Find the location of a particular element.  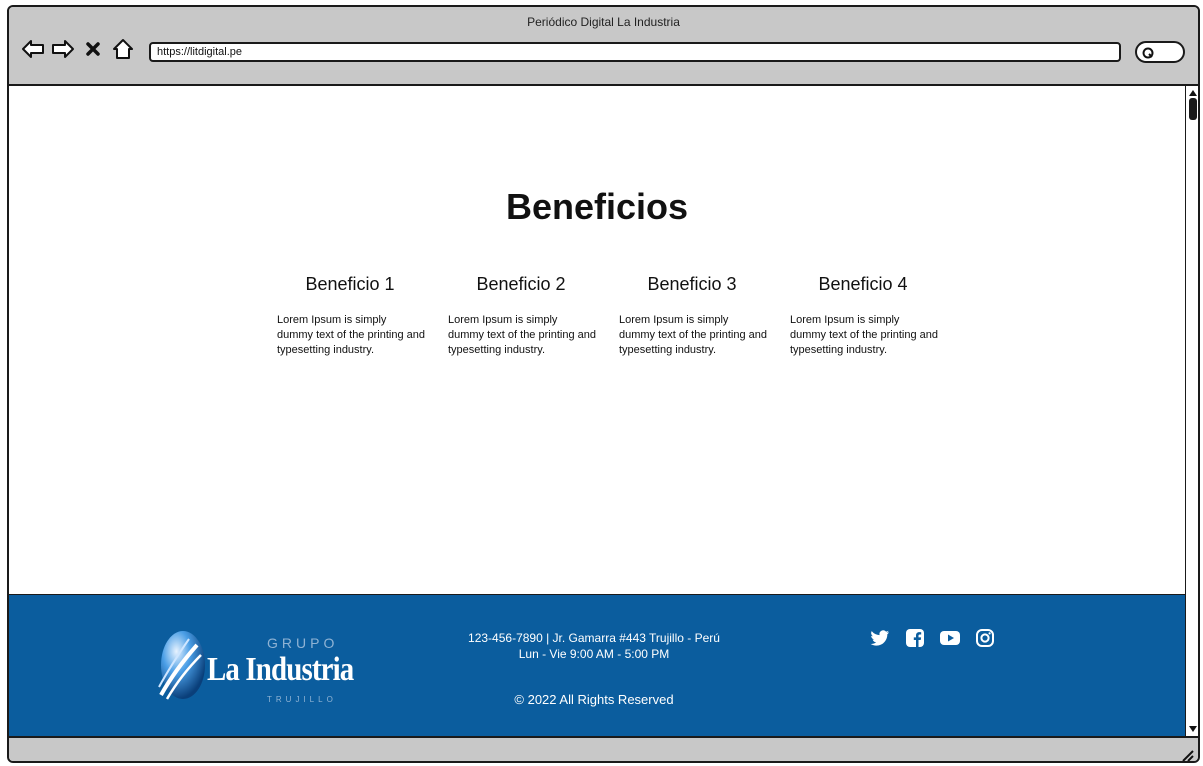

scroll-thumb is located at coordinates (1193, 109).